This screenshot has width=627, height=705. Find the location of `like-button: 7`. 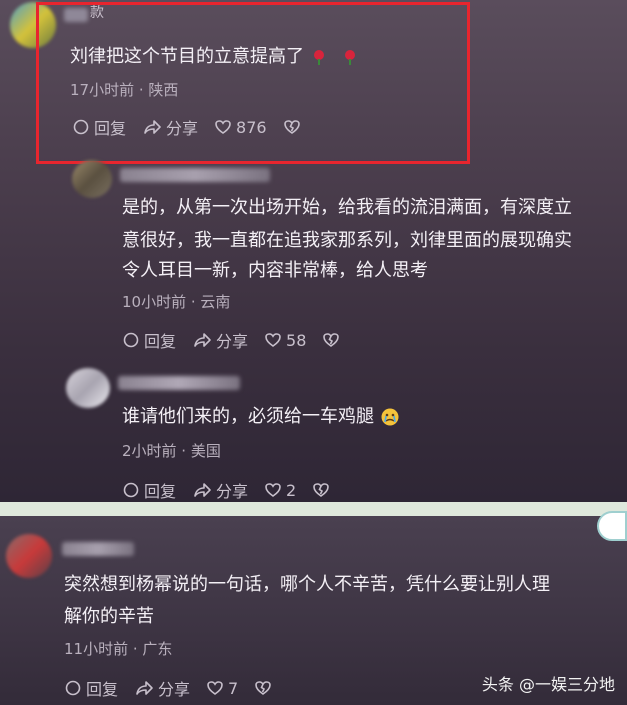

like-button: 7 is located at coordinates (222, 688).